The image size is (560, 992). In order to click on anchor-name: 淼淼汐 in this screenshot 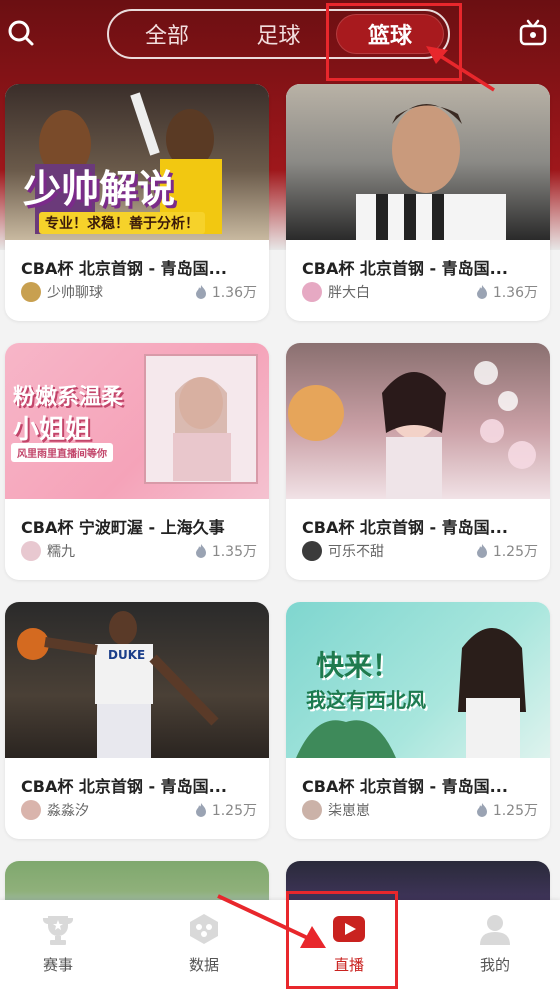, I will do `click(68, 811)`.